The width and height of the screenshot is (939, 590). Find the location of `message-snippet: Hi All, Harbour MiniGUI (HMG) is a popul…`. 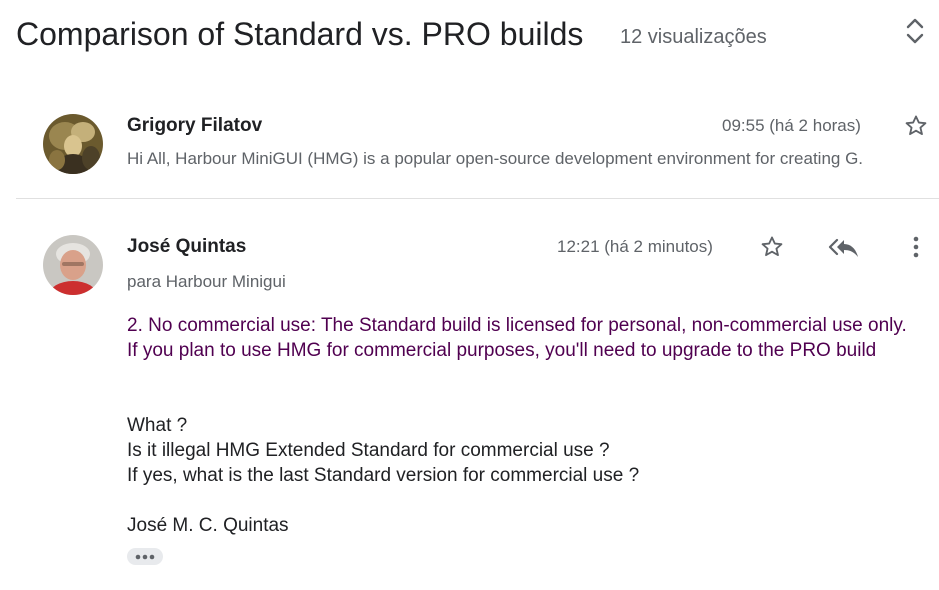

message-snippet: Hi All, Harbour MiniGUI (HMG) is a popul… is located at coordinates (495, 158).